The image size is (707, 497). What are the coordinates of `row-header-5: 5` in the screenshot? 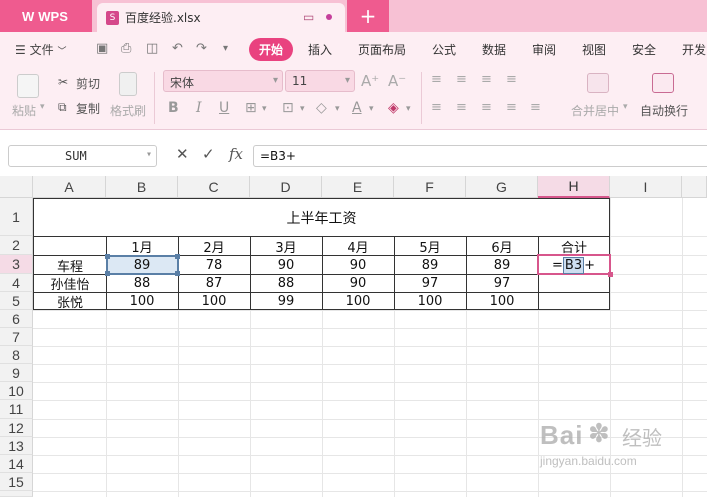 It's located at (16, 301).